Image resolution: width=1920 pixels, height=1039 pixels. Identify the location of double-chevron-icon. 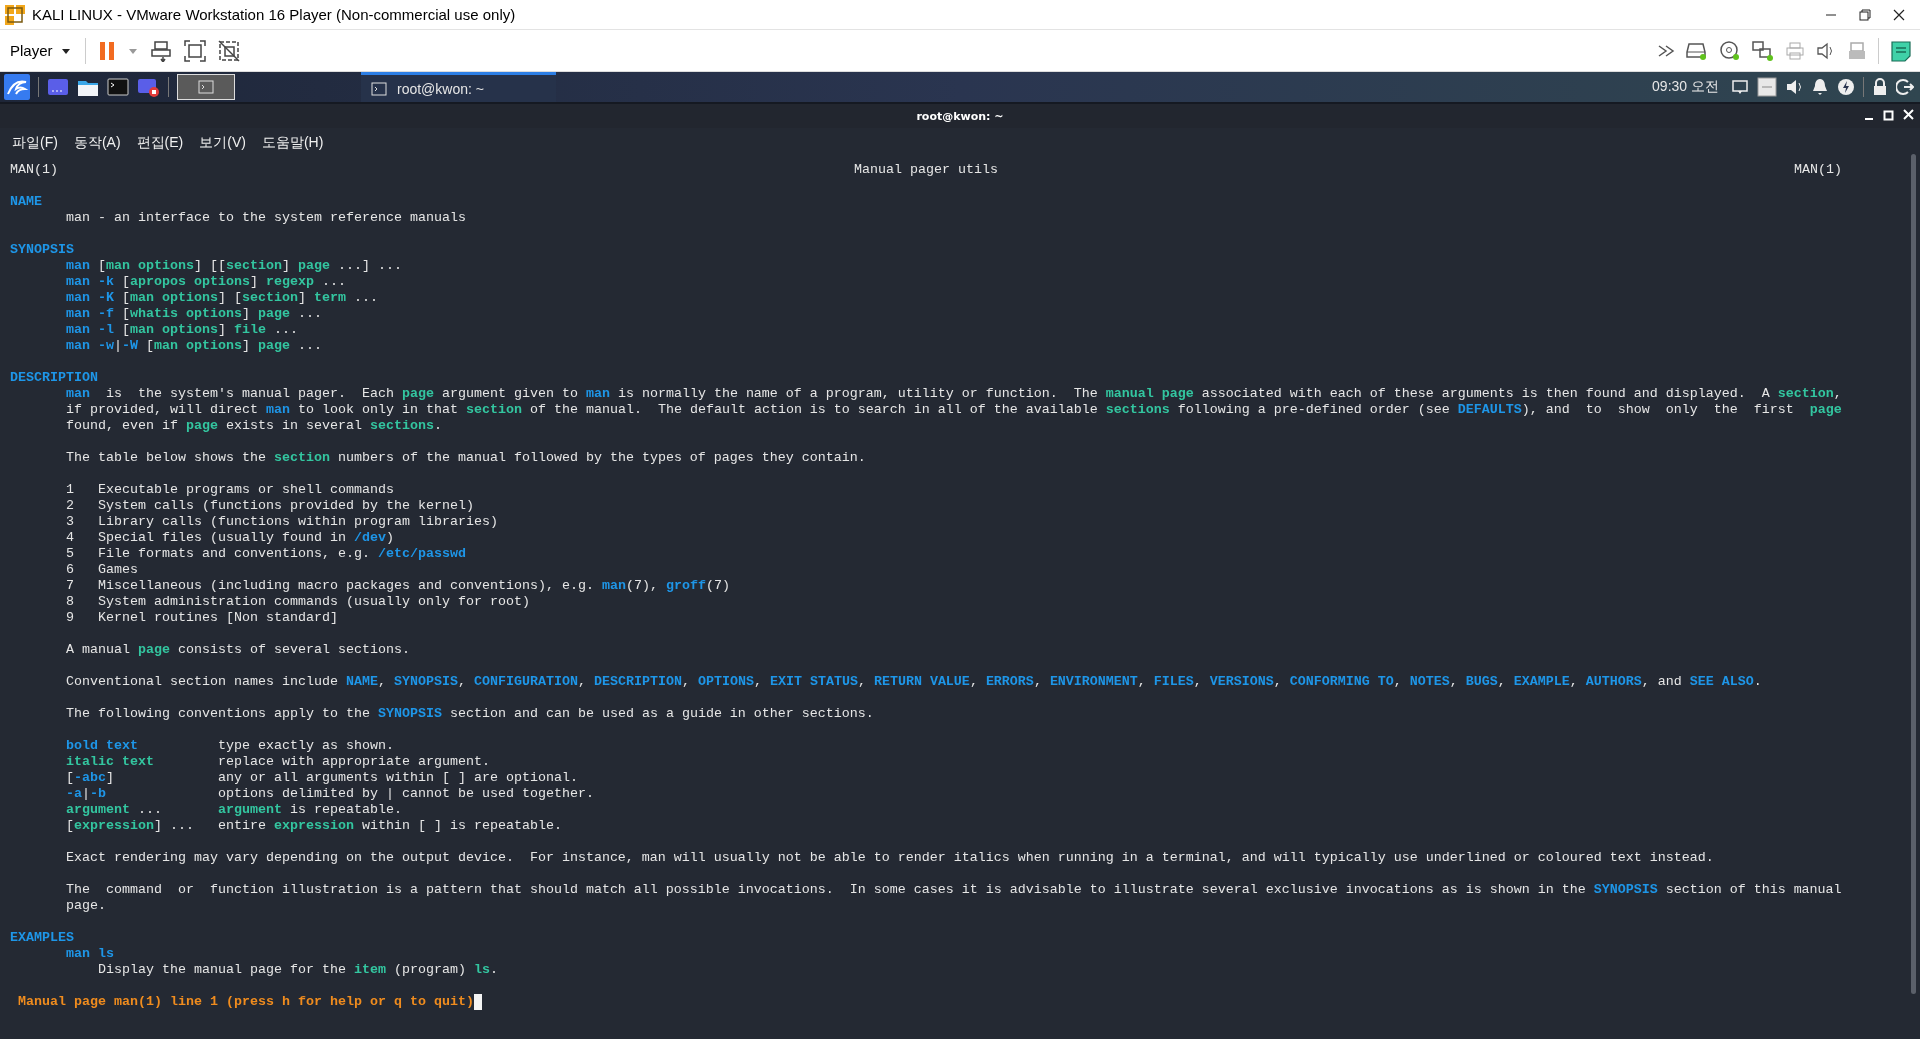
(1666, 50).